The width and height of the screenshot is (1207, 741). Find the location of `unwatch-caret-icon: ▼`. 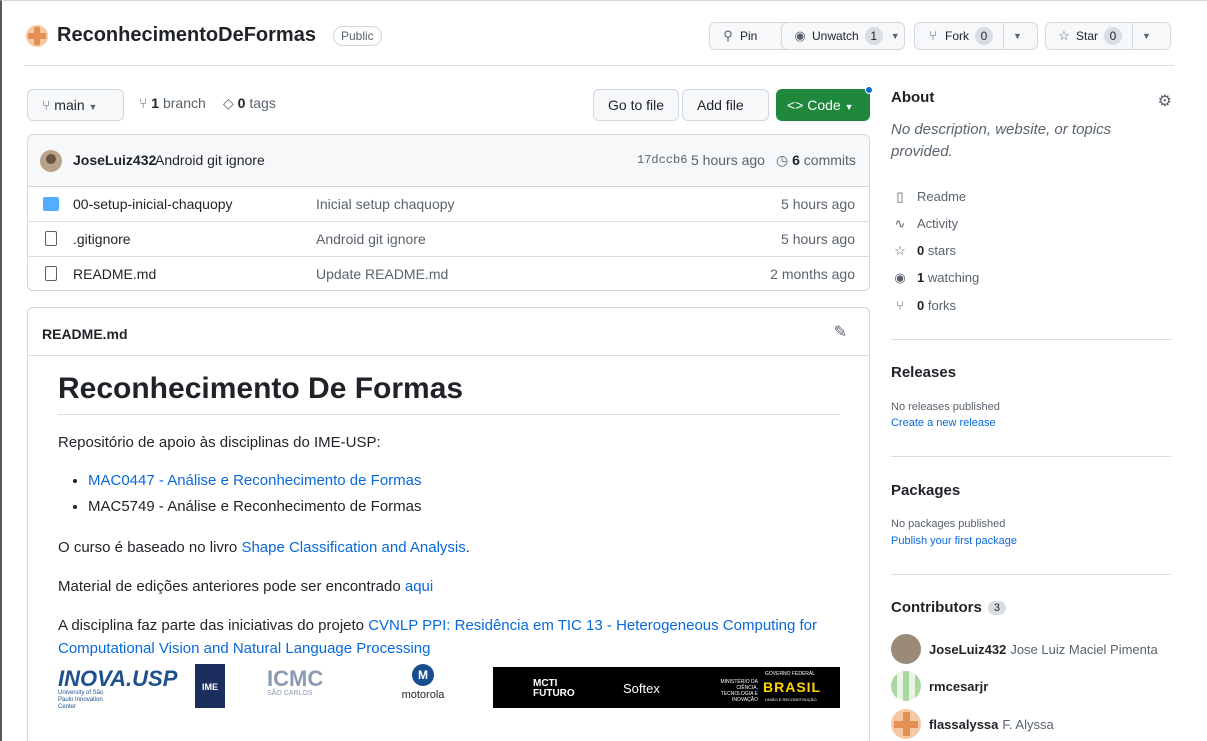

unwatch-caret-icon: ▼ is located at coordinates (895, 36).